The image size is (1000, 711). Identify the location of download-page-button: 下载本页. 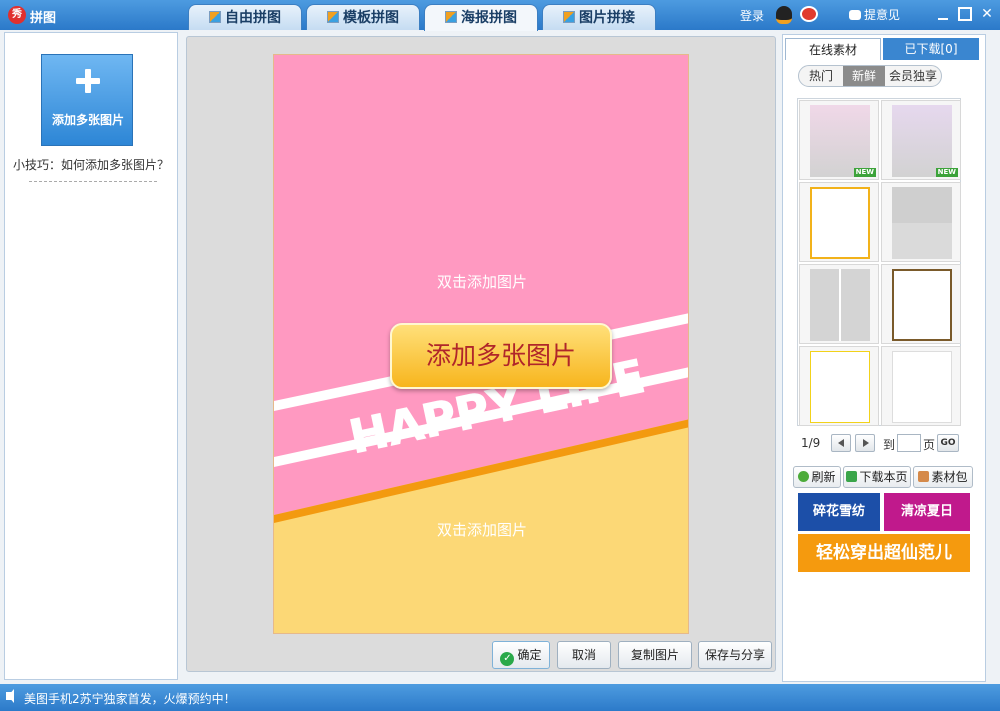
(877, 477).